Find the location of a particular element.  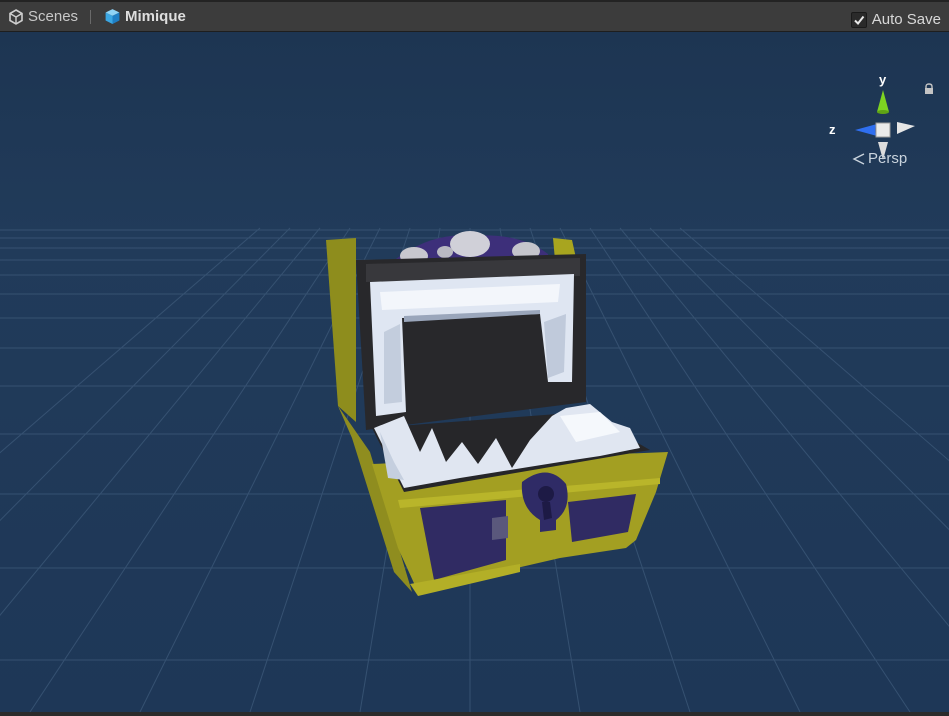

scene-name: Mimique is located at coordinates (155, 16).